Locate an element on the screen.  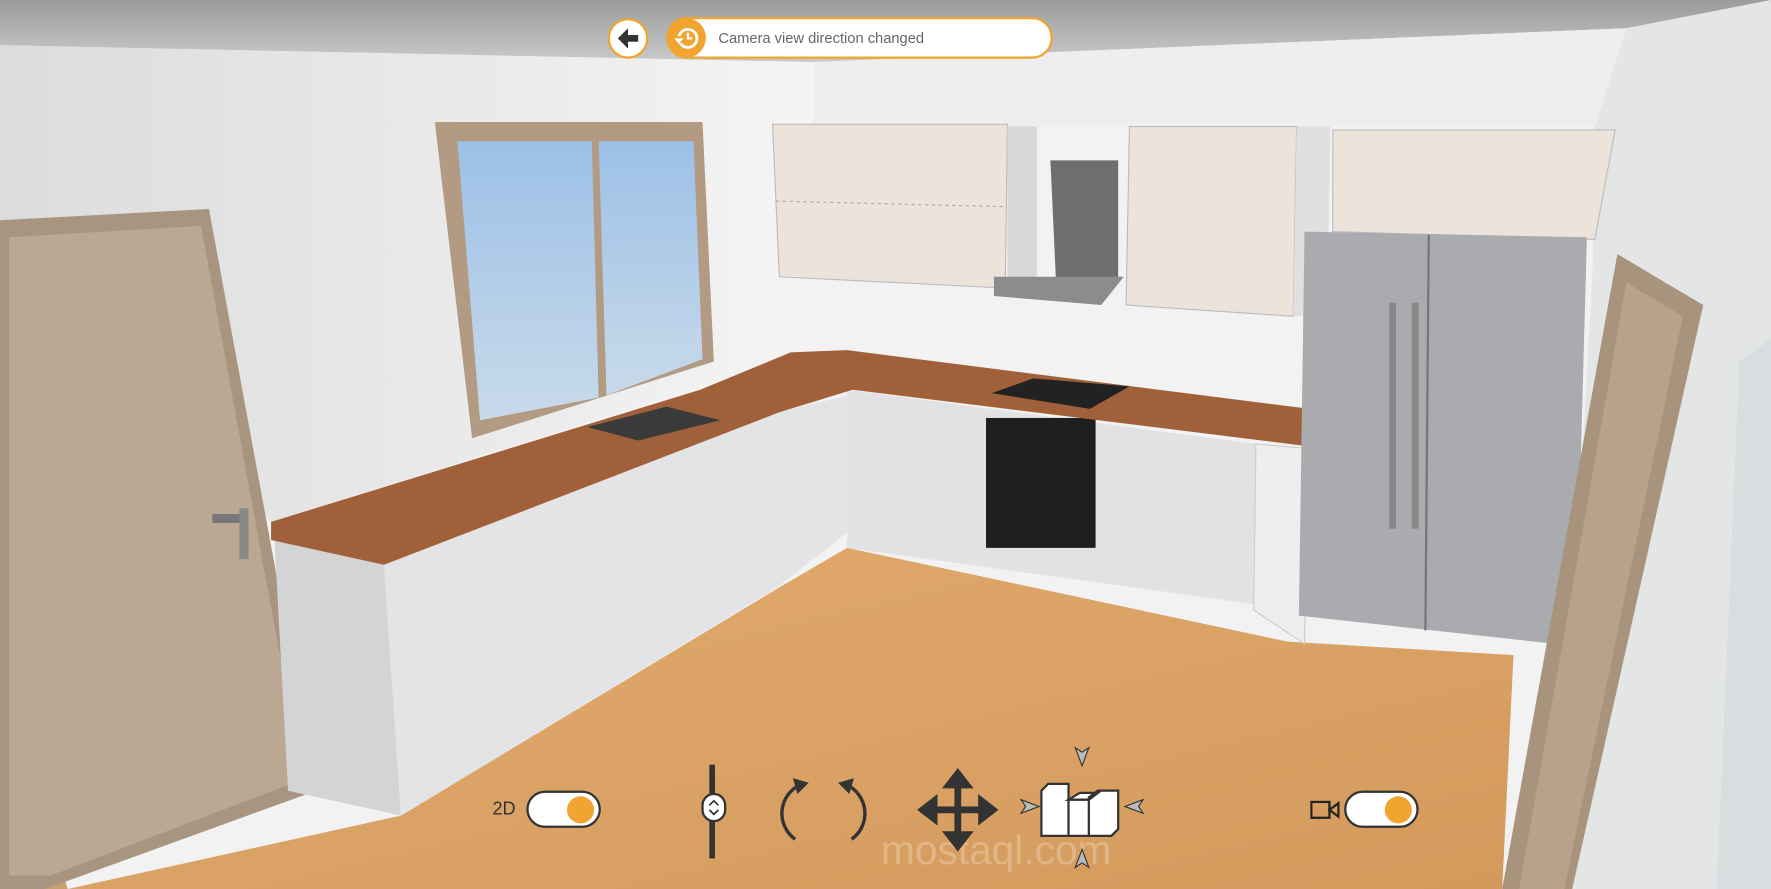
notification-text: Camera view direction changed is located at coordinates (821, 38).